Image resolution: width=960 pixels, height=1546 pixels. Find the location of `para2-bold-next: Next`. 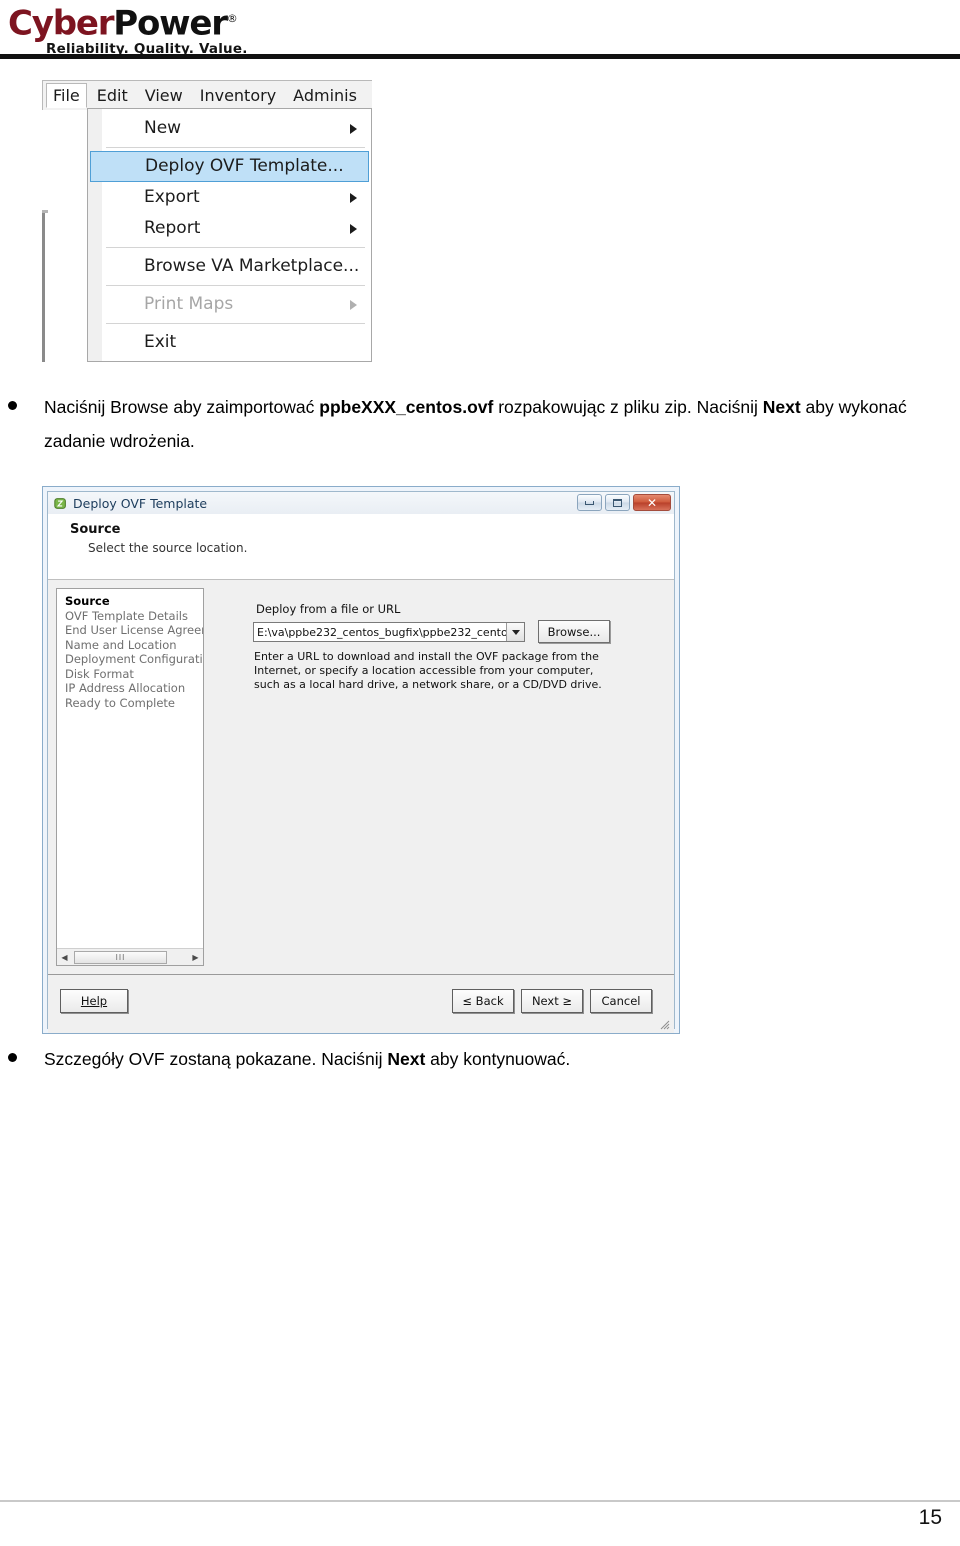

para2-bold-next: Next is located at coordinates (406, 1059).